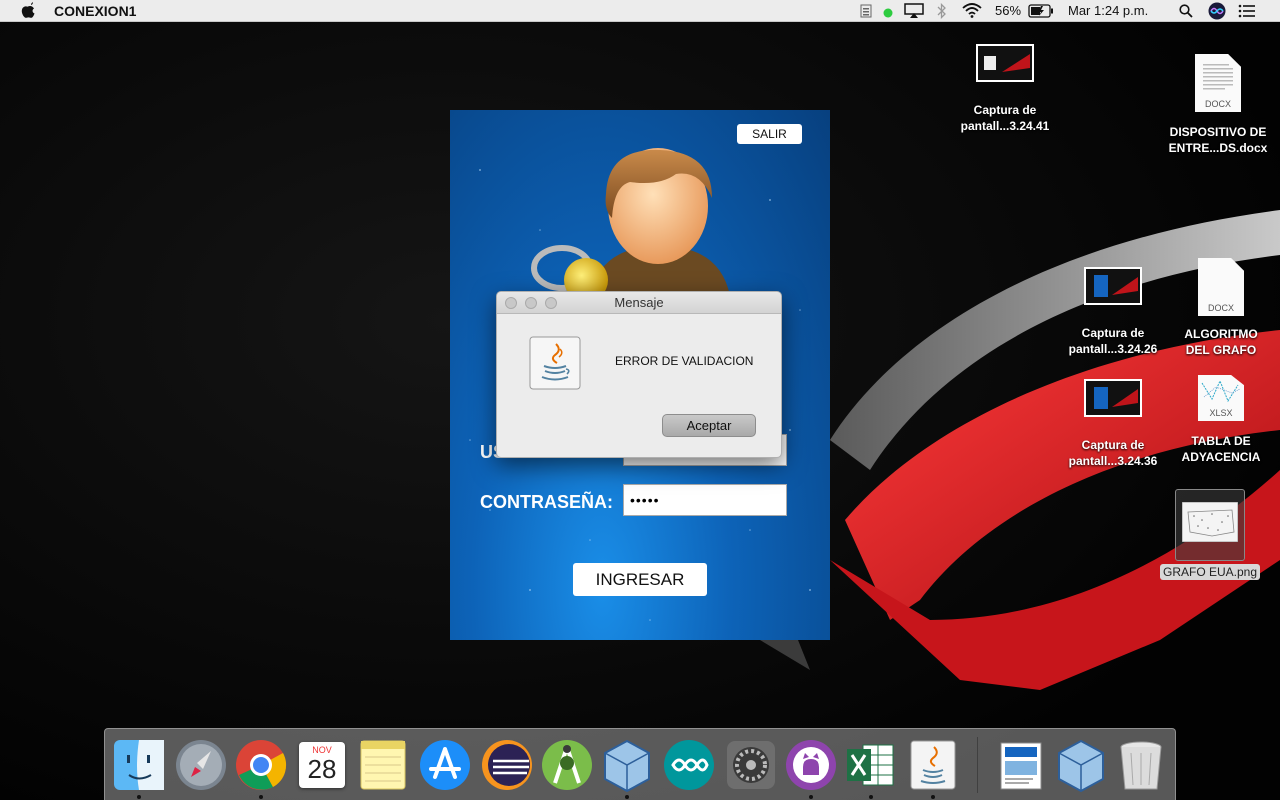 This screenshot has width=1280, height=800. Describe the element at coordinates (383, 765) in the screenshot. I see `notes-icon` at that location.